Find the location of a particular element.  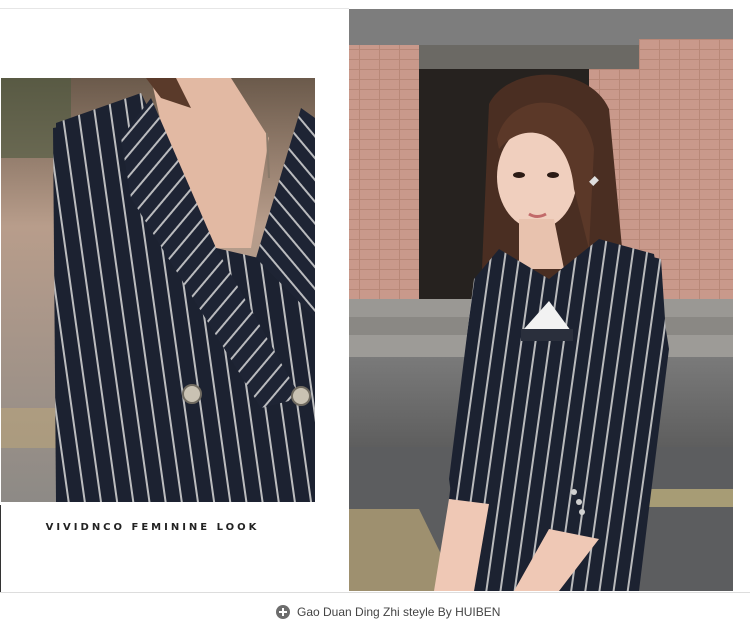

divider-line is located at coordinates (0, 549).